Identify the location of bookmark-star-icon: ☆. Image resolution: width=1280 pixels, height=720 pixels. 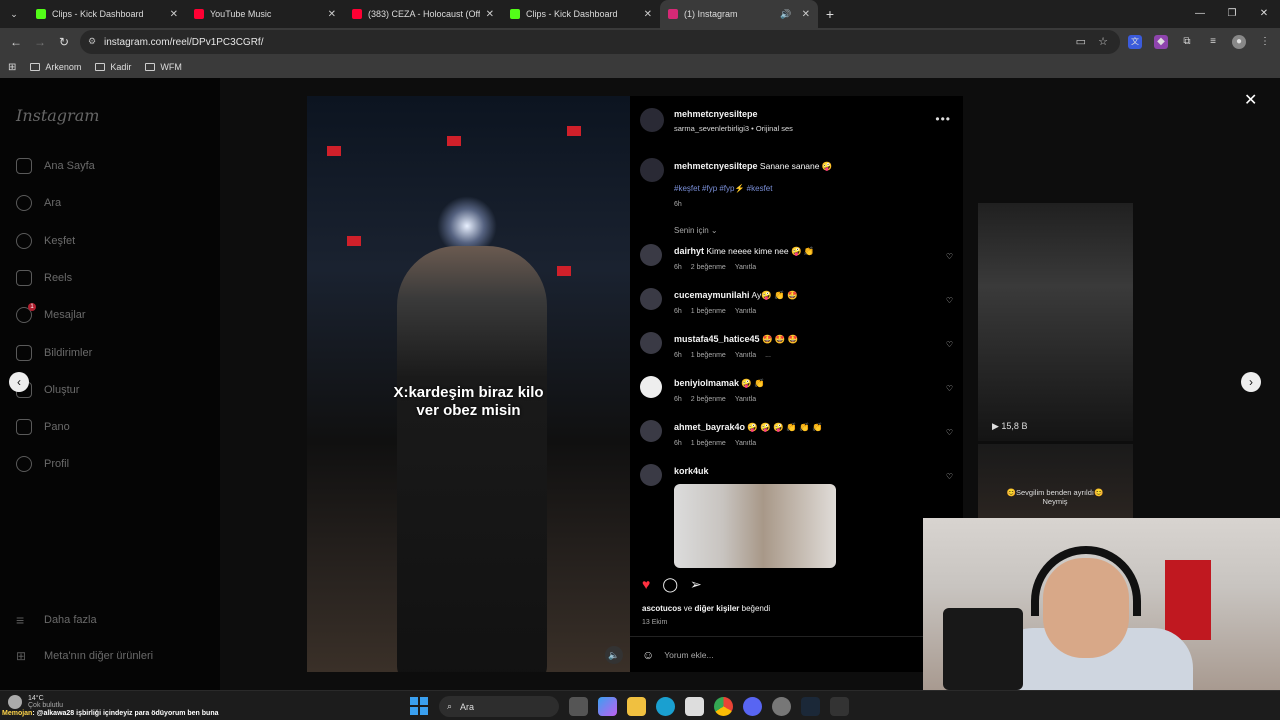
(1103, 41).